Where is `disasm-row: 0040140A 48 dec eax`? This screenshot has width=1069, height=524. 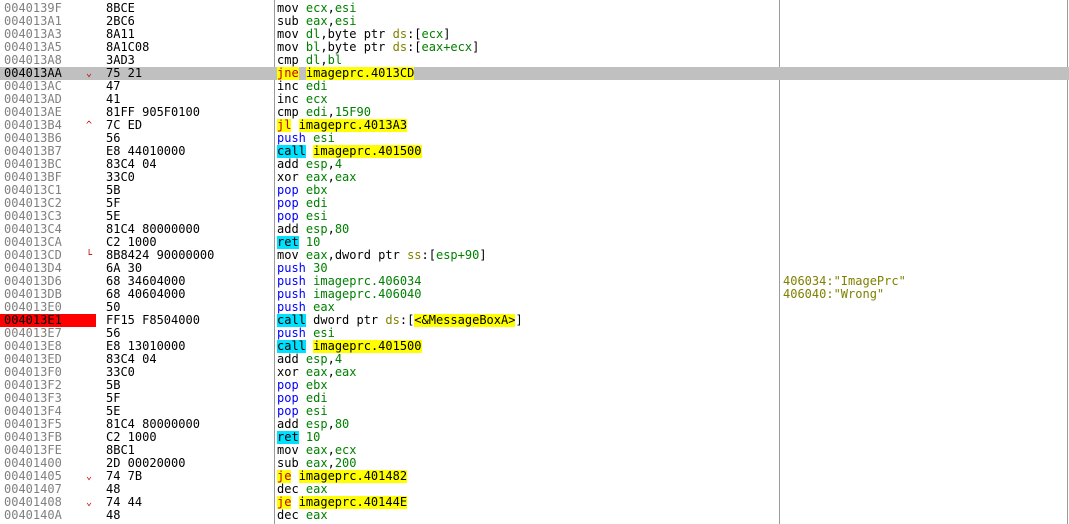 disasm-row: 0040140A 48 dec eax is located at coordinates (534, 515).